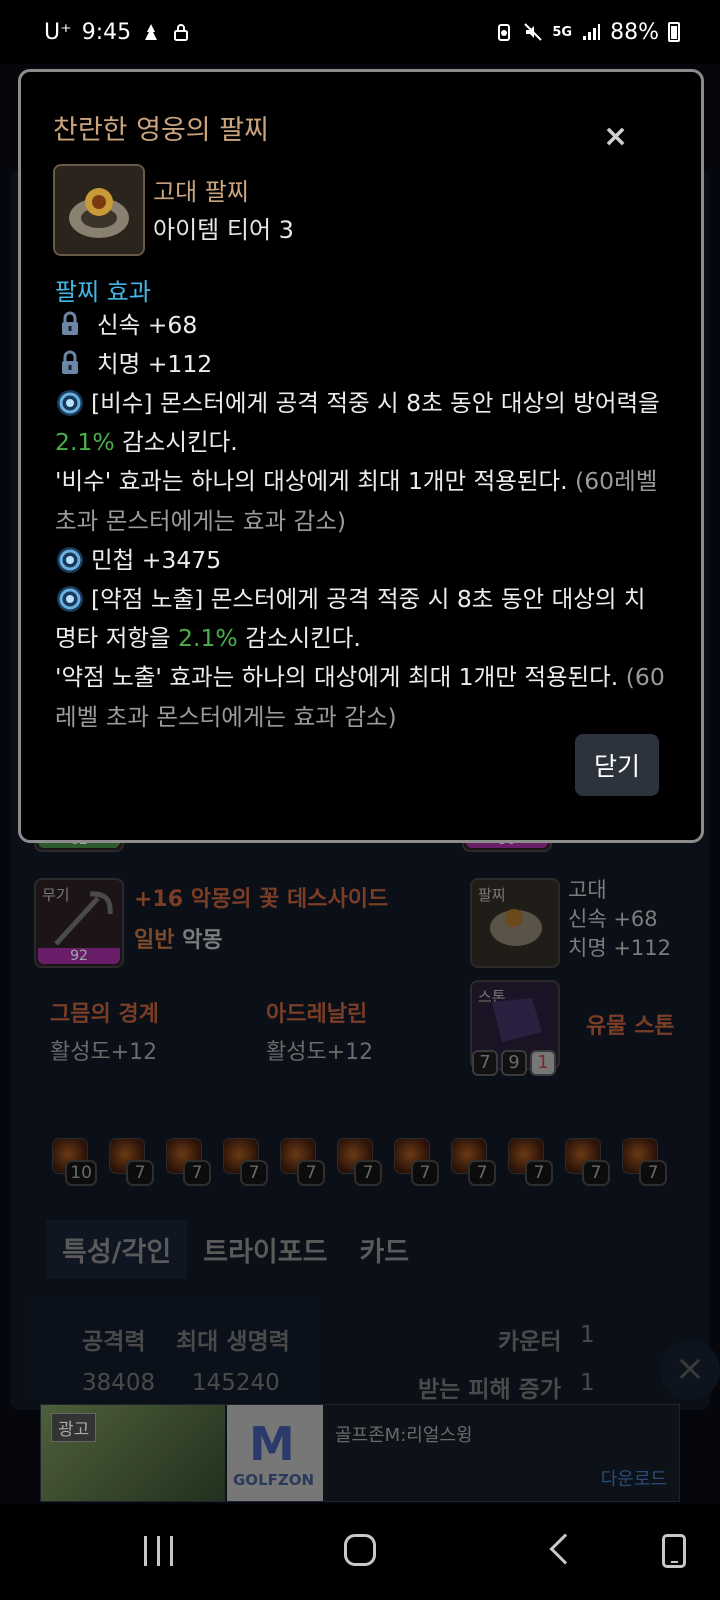  What do you see at coordinates (645, 677) in the screenshot?
I see `effect-note: (60` at bounding box center [645, 677].